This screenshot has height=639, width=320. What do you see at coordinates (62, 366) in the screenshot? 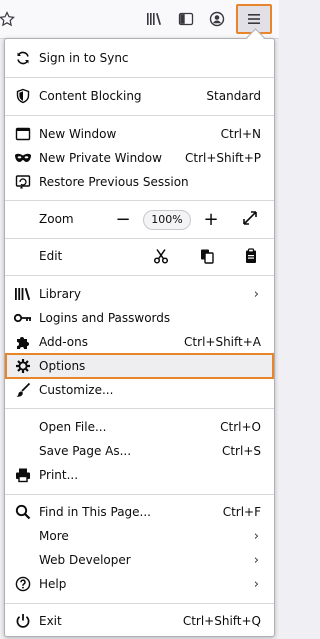
I see `options-label: Options` at bounding box center [62, 366].